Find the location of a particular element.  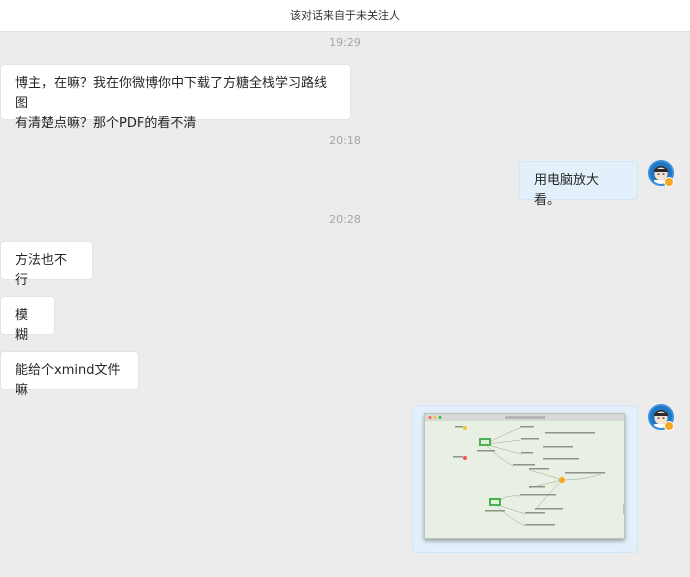

mindmap-thumbnail is located at coordinates (524, 476).